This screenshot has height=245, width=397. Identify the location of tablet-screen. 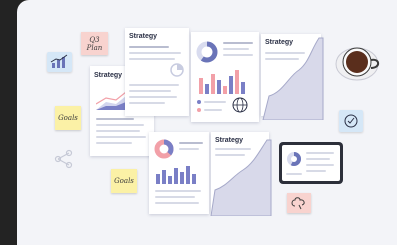
(311, 163).